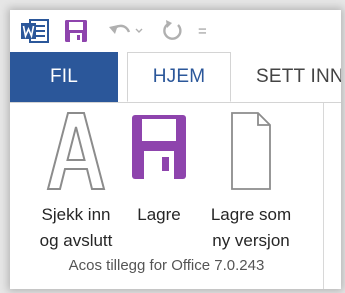  I want to click on redo-icon, so click(173, 31).